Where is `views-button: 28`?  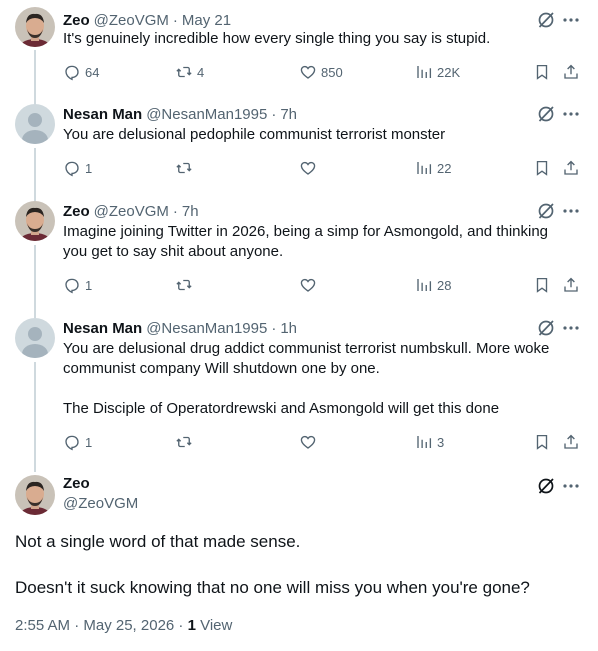
views-button: 28 is located at coordinates (433, 285).